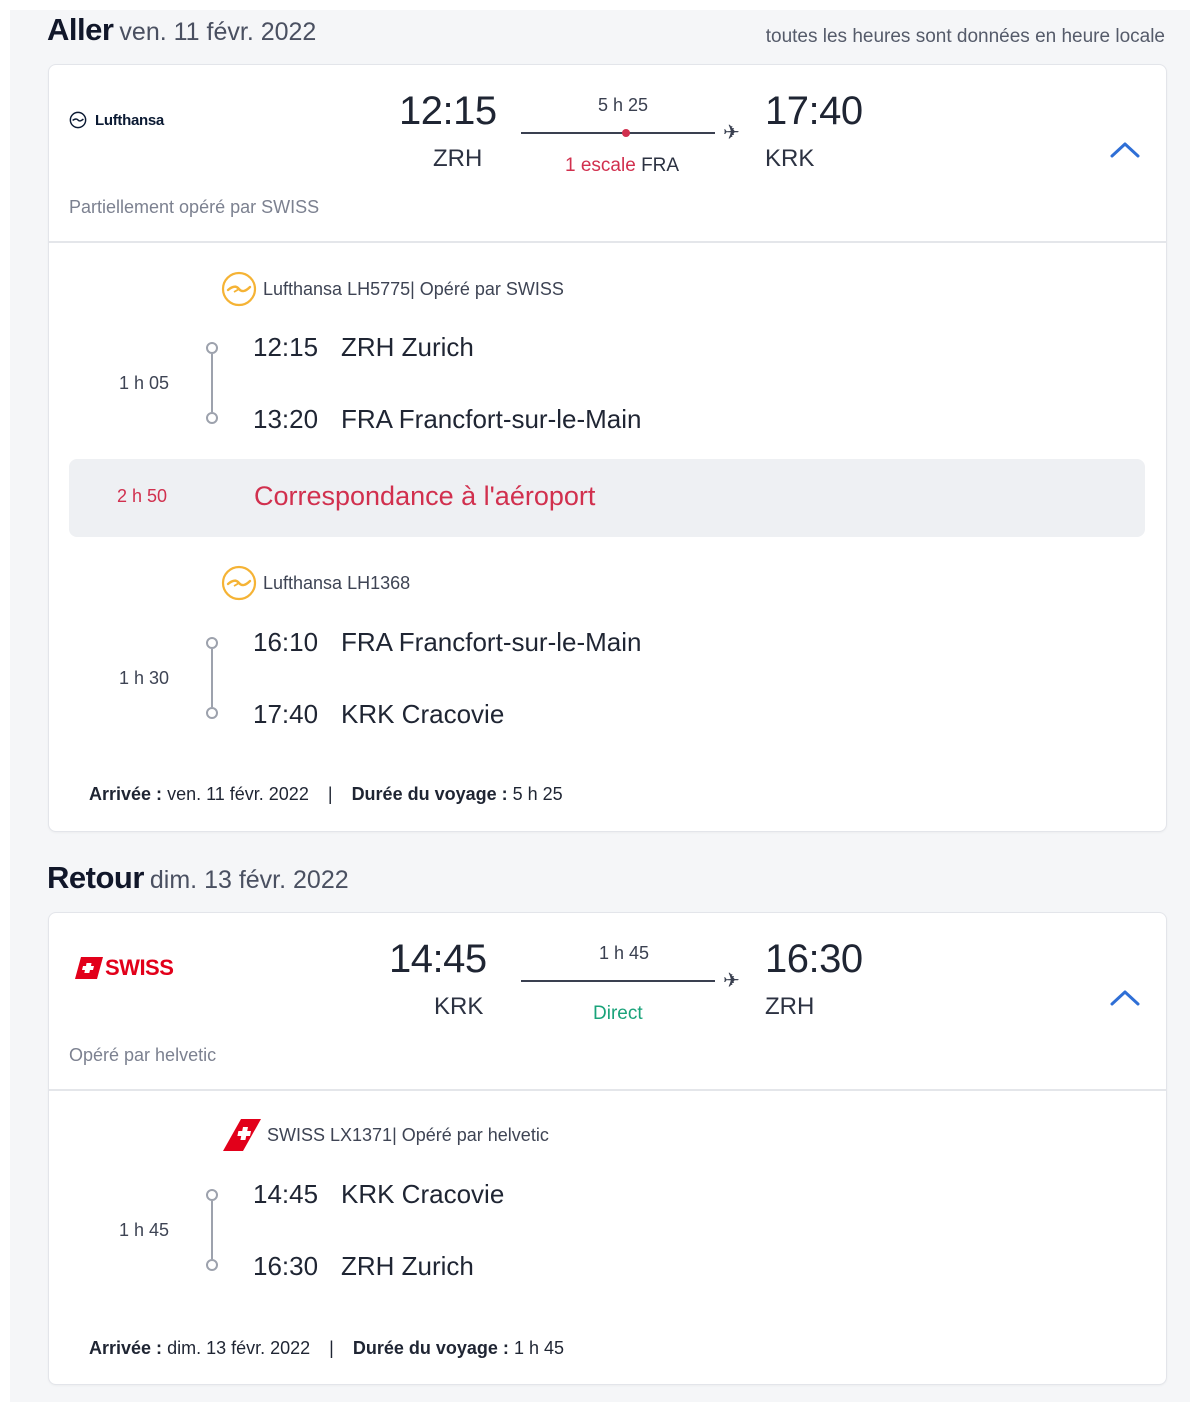 The image size is (1200, 1402). Describe the element at coordinates (143, 1055) in the screenshot. I see `return-operated-note: Opéré par helvetic` at that location.